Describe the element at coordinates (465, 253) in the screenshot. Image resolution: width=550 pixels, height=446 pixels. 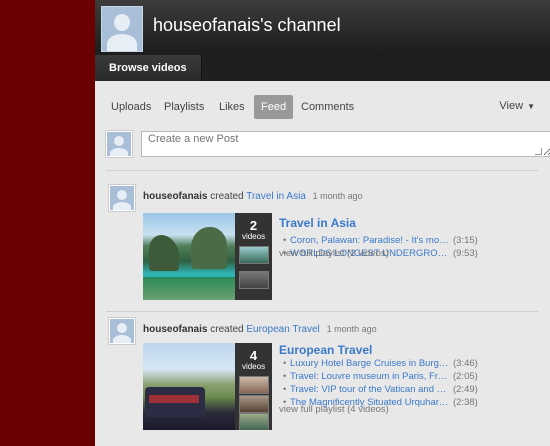
I see `video-duration: (9:53)` at that location.